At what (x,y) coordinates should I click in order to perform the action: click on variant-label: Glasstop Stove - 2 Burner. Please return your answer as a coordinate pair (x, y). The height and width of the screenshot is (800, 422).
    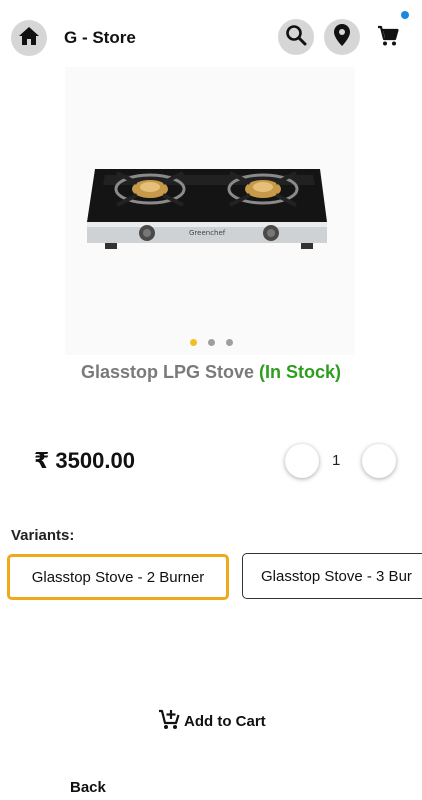
    Looking at the image, I should click on (118, 577).